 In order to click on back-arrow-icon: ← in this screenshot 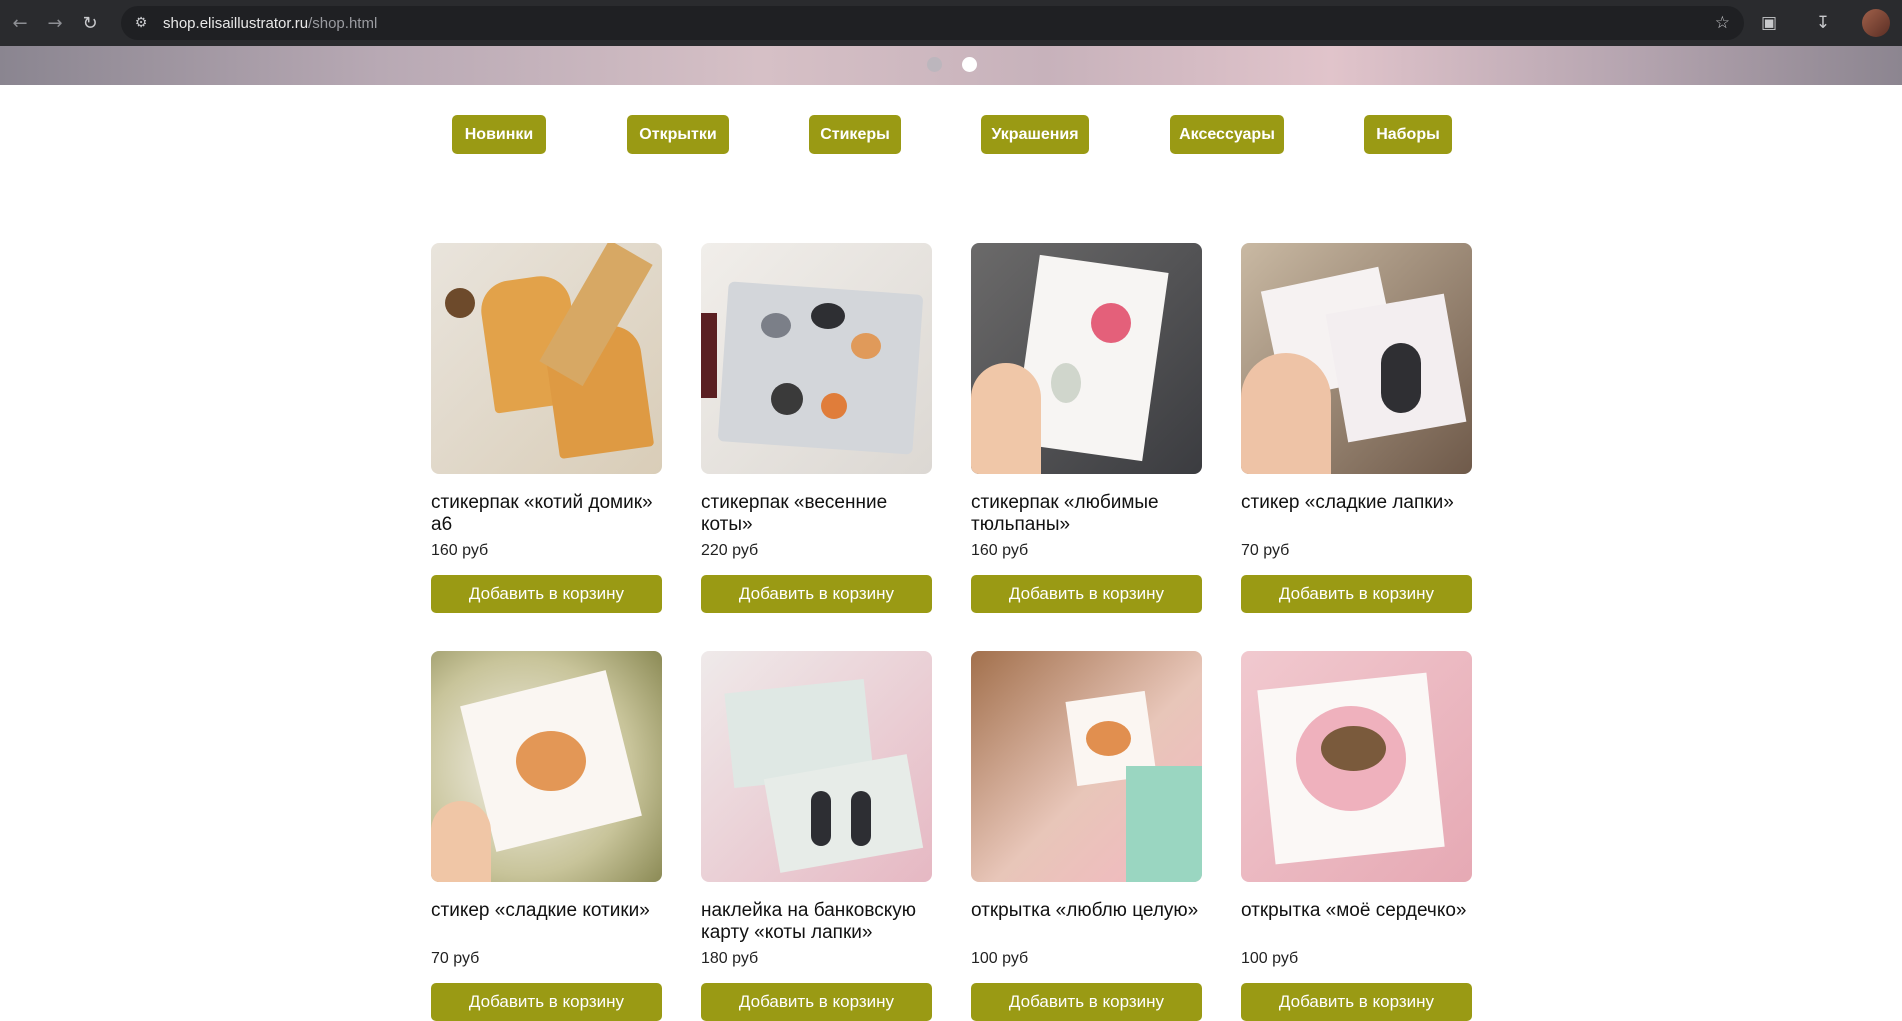, I will do `click(20, 23)`.